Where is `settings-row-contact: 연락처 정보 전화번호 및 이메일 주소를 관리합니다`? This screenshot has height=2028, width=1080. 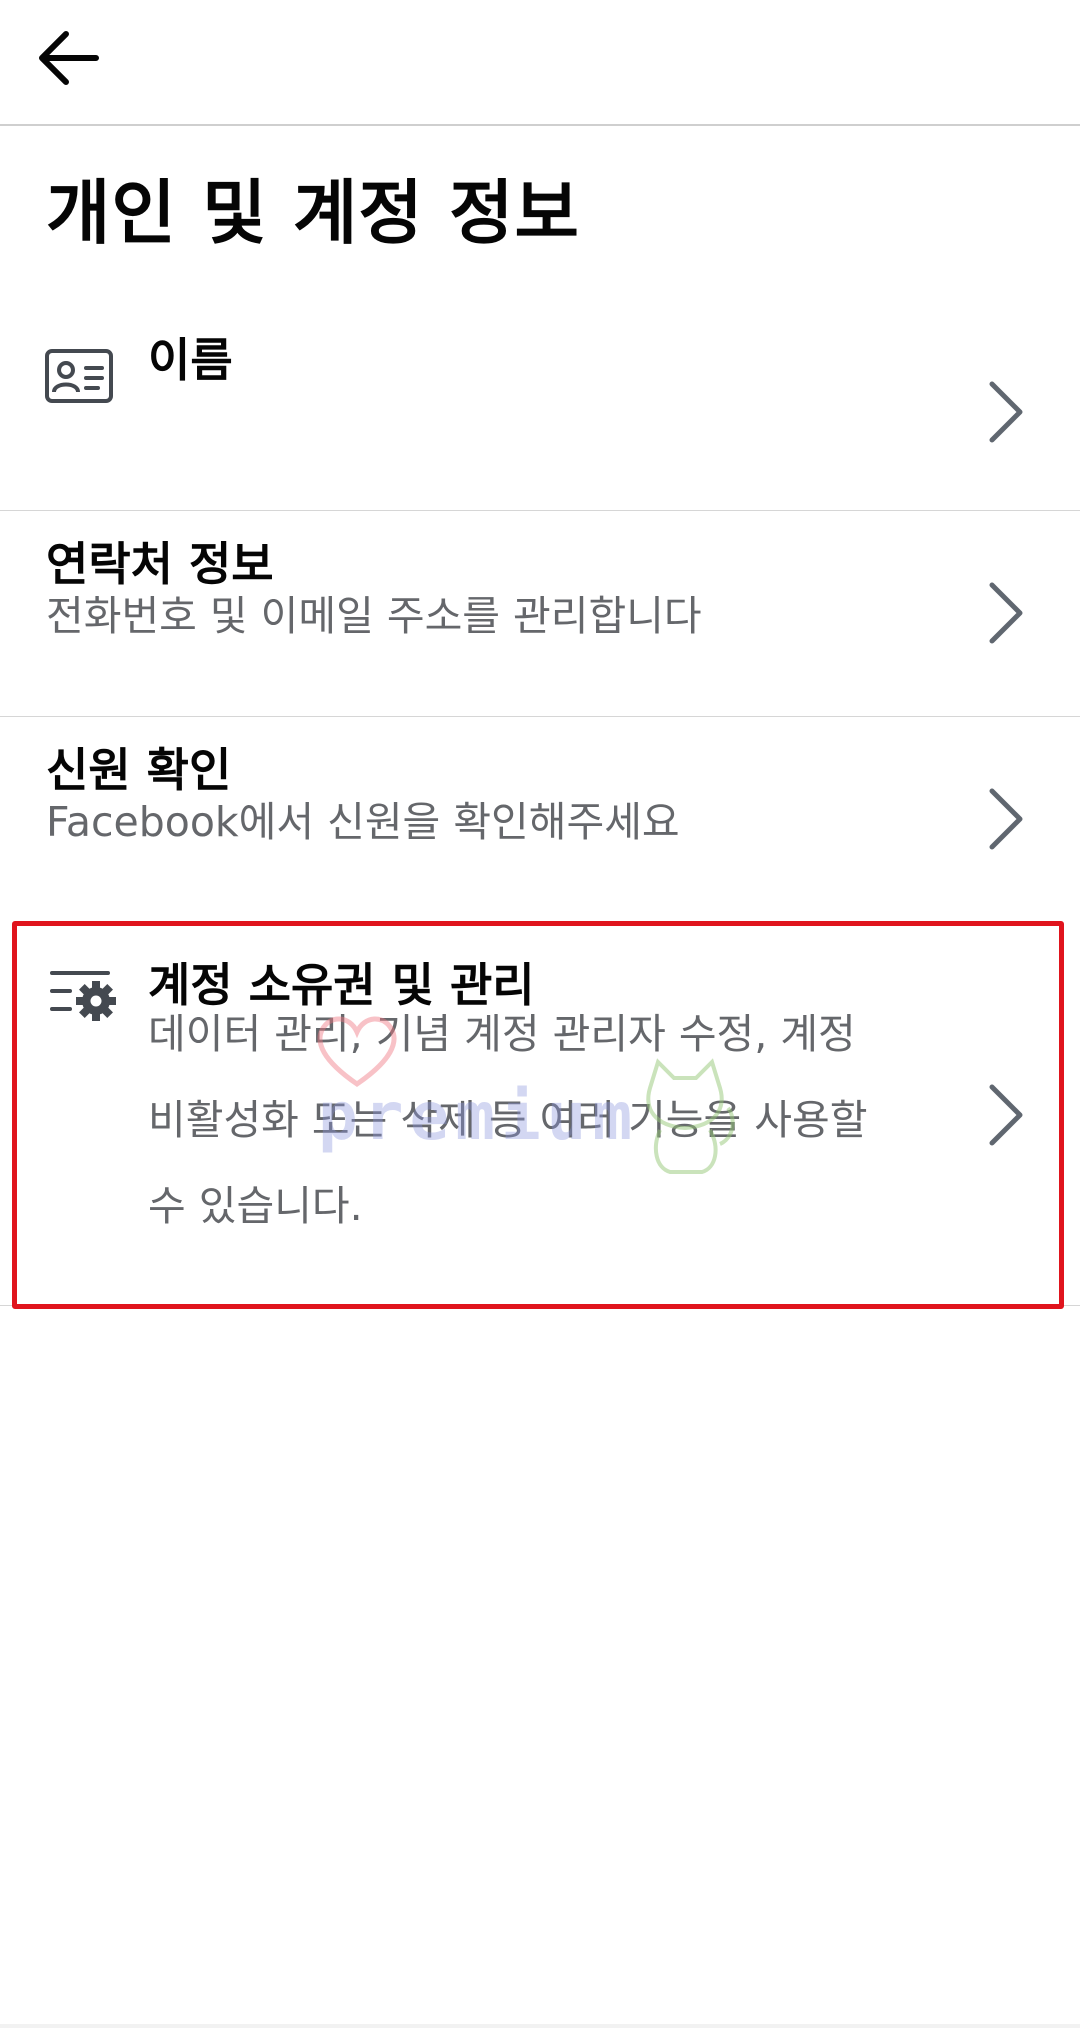
settings-row-contact: 연락처 정보 전화번호 및 이메일 주소를 관리합니다 is located at coordinates (540, 613).